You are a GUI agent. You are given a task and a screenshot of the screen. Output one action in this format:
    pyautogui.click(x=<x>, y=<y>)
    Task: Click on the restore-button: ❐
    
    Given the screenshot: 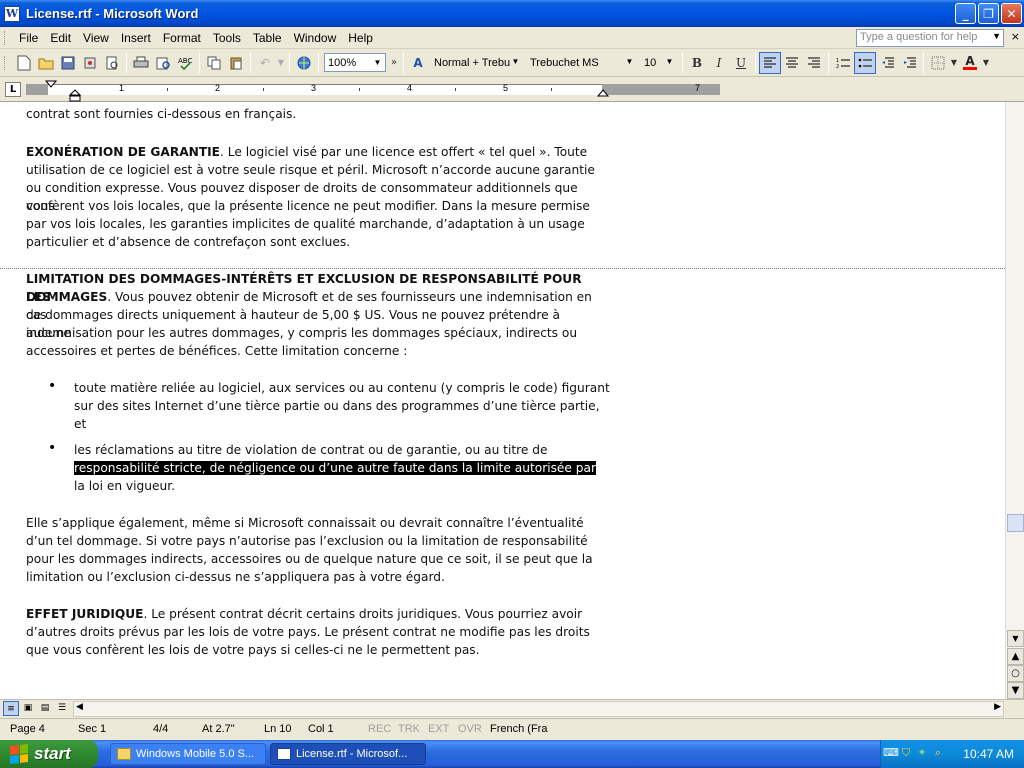 What is the action you would take?
    pyautogui.click(x=988, y=13)
    